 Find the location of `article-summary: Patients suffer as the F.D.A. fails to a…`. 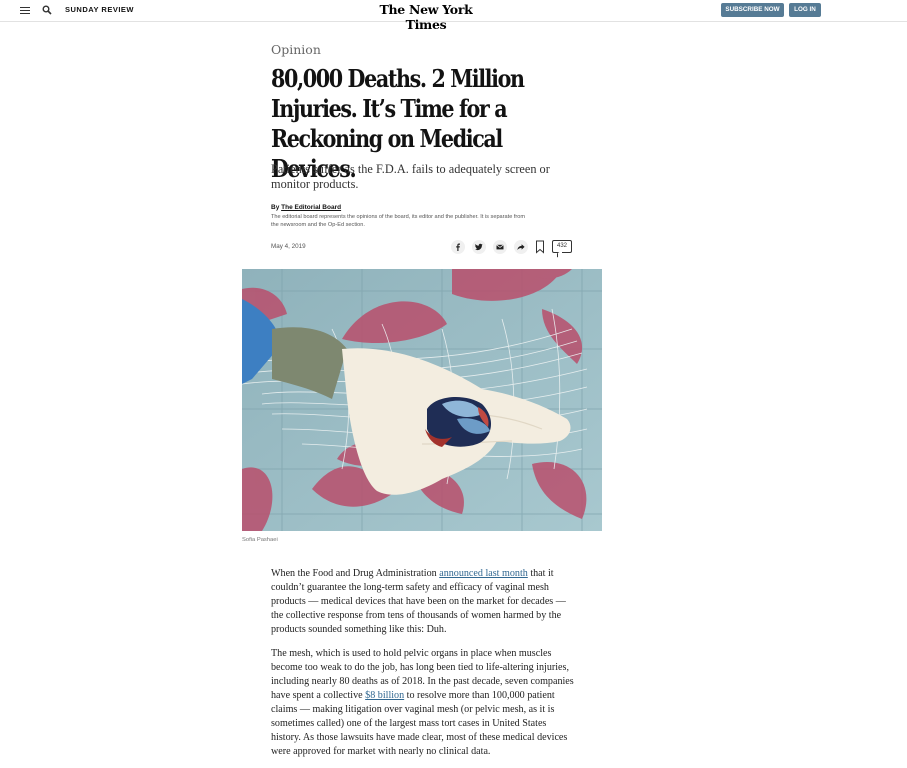

article-summary: Patients suffer as the F.D.A. fails to a… is located at coordinates (410, 176).